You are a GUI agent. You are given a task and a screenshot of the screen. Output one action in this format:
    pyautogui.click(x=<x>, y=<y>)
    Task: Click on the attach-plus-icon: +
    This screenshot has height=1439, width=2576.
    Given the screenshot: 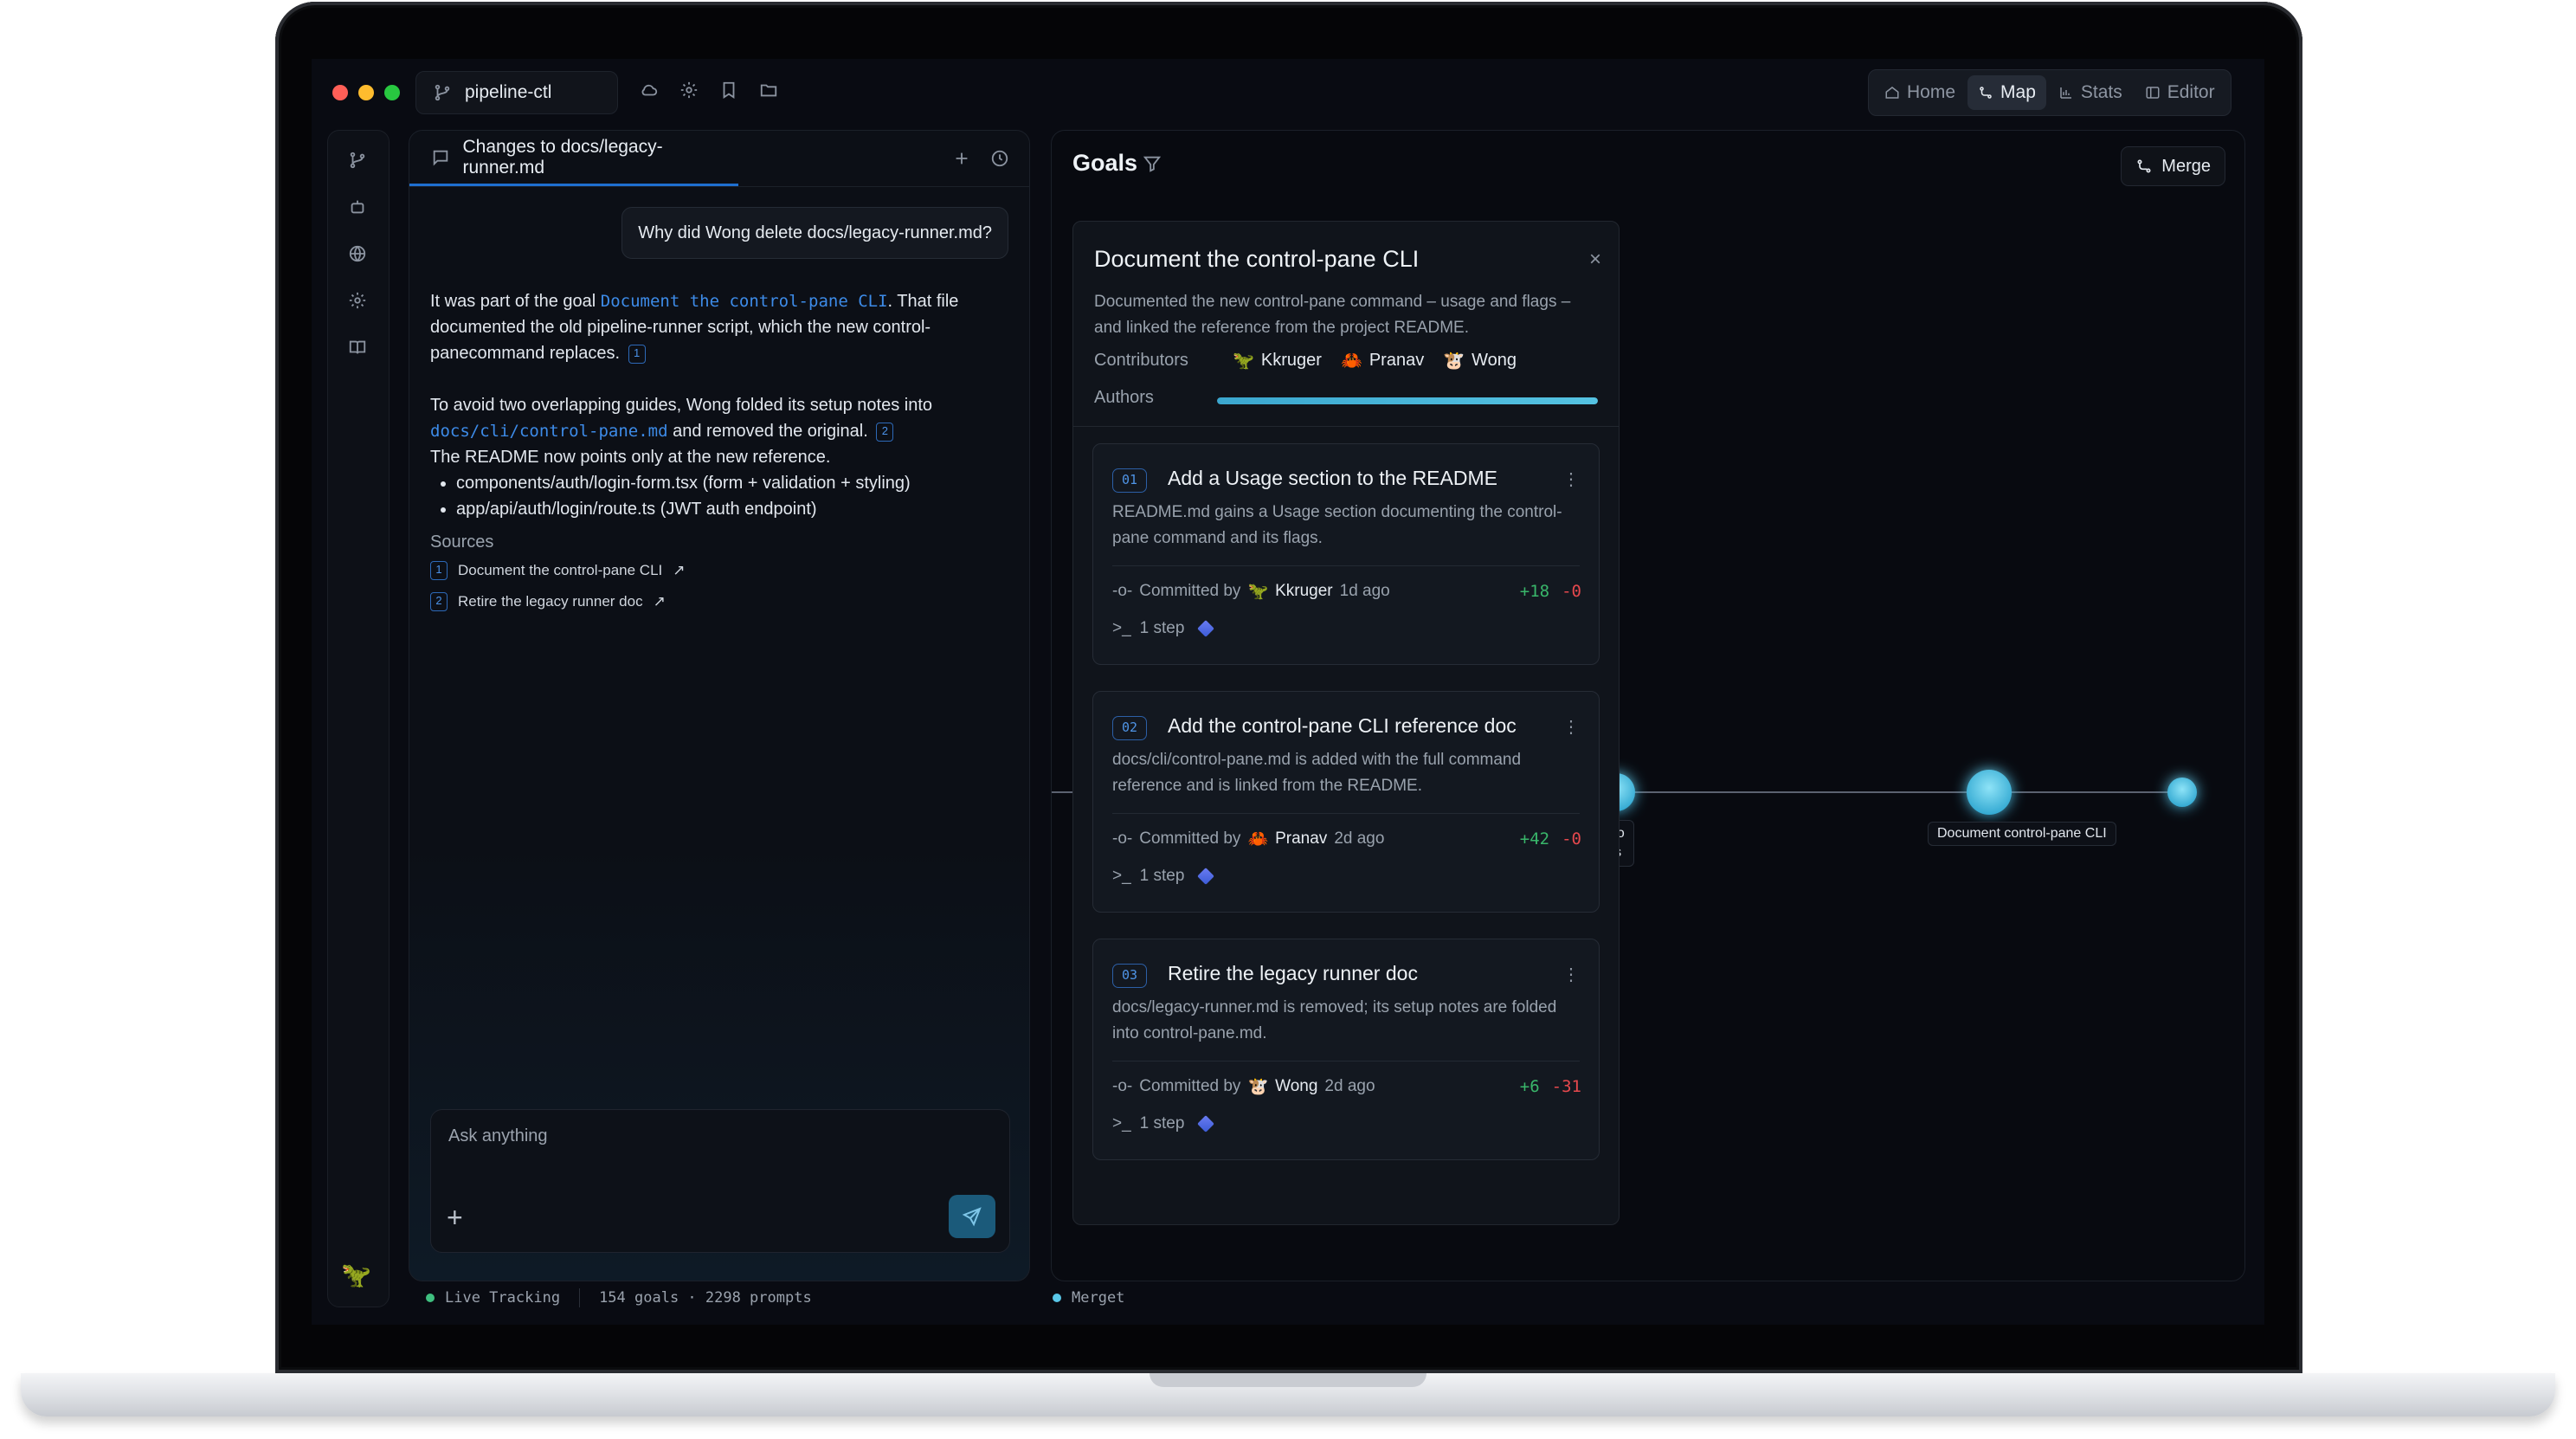 What is the action you would take?
    pyautogui.click(x=455, y=1217)
    